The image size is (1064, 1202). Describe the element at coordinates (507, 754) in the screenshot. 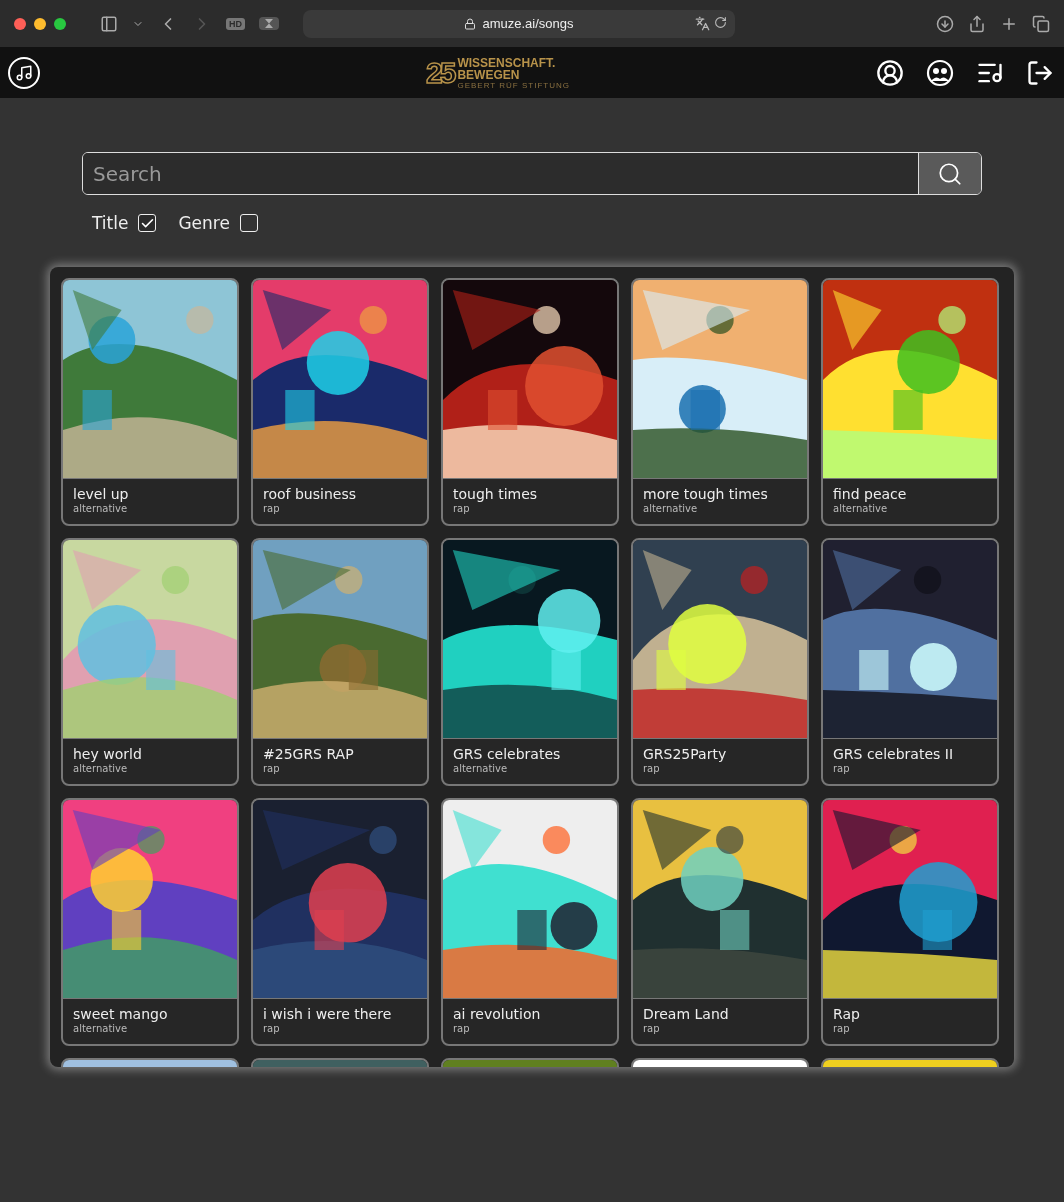

I see `song-title: GRS celebrates` at that location.